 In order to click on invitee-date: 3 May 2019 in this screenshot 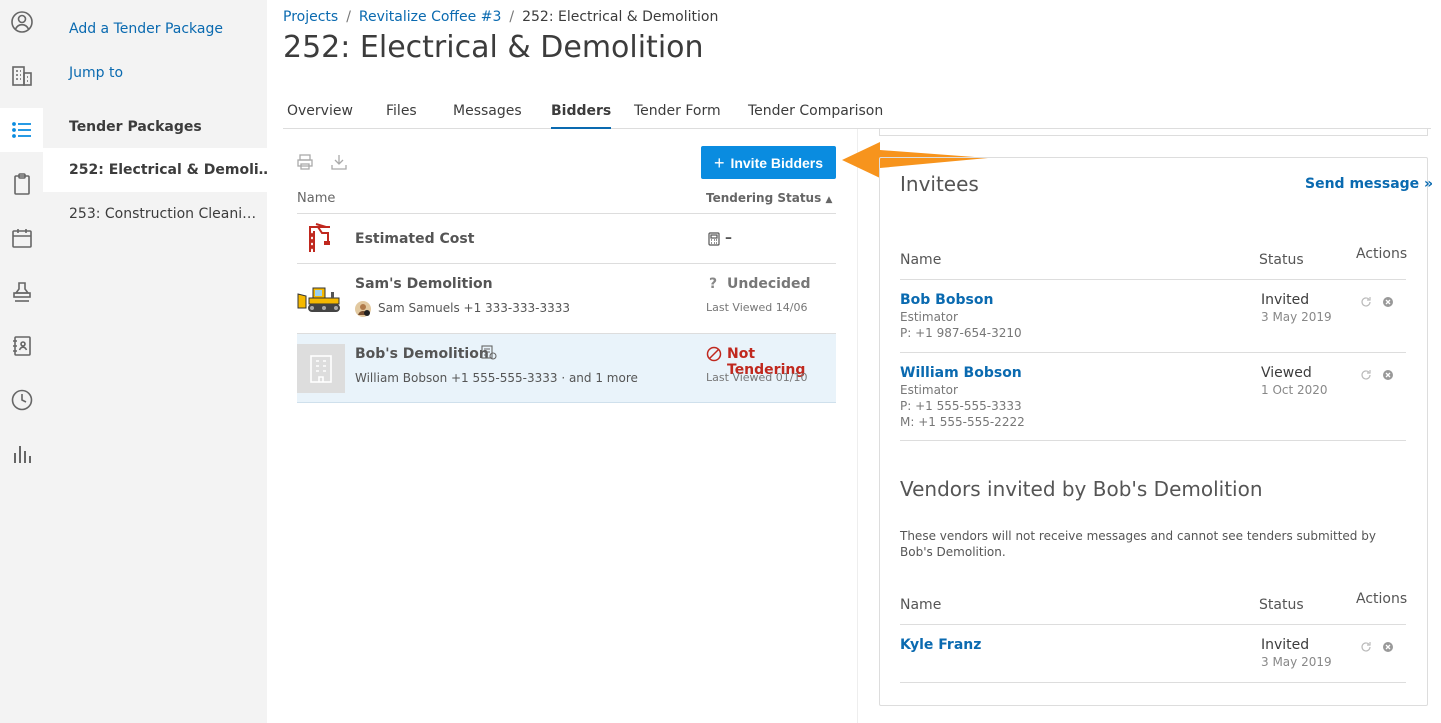, I will do `click(1296, 317)`.